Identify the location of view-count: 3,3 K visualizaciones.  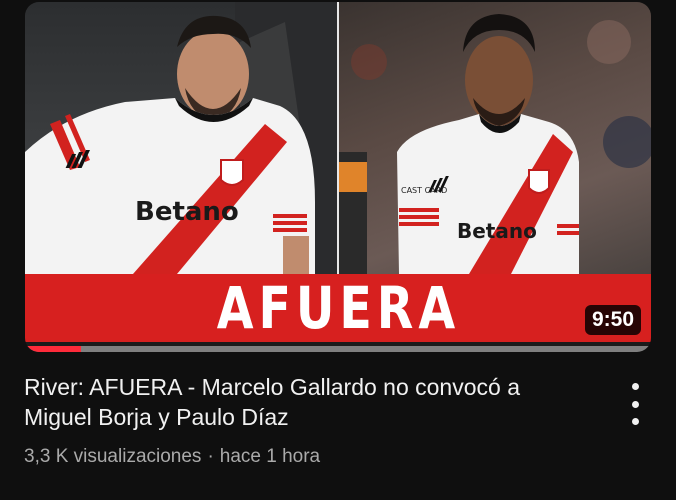
(113, 456).